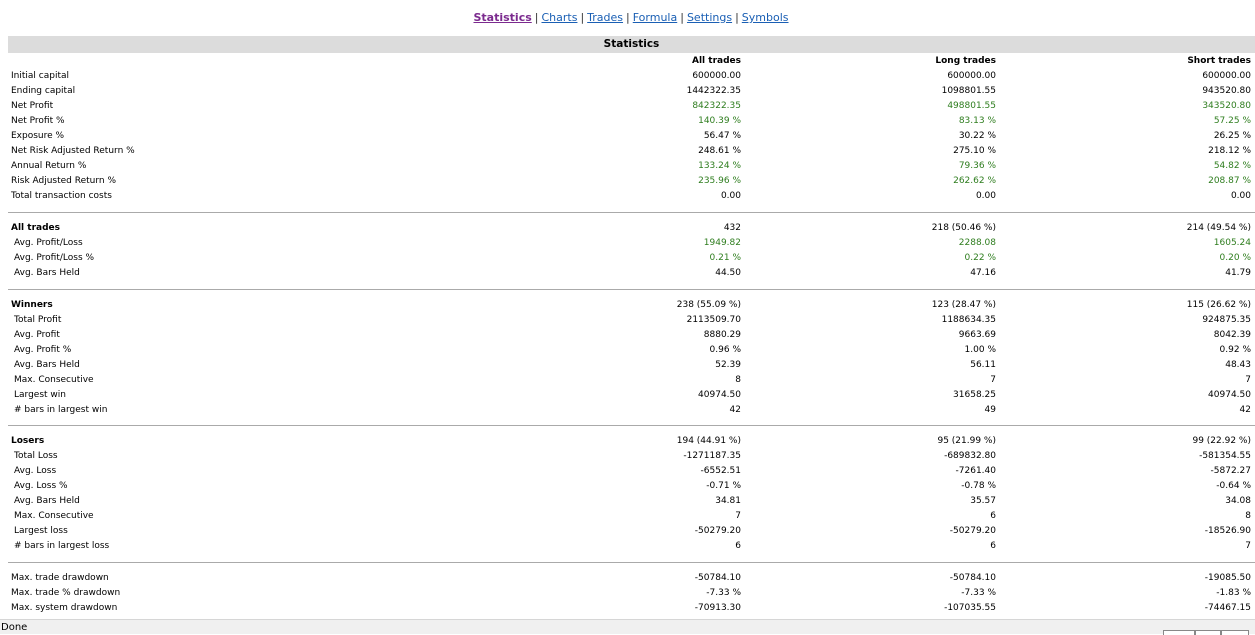  I want to click on stat-value-long-trades: -7.33 %, so click(978, 593).